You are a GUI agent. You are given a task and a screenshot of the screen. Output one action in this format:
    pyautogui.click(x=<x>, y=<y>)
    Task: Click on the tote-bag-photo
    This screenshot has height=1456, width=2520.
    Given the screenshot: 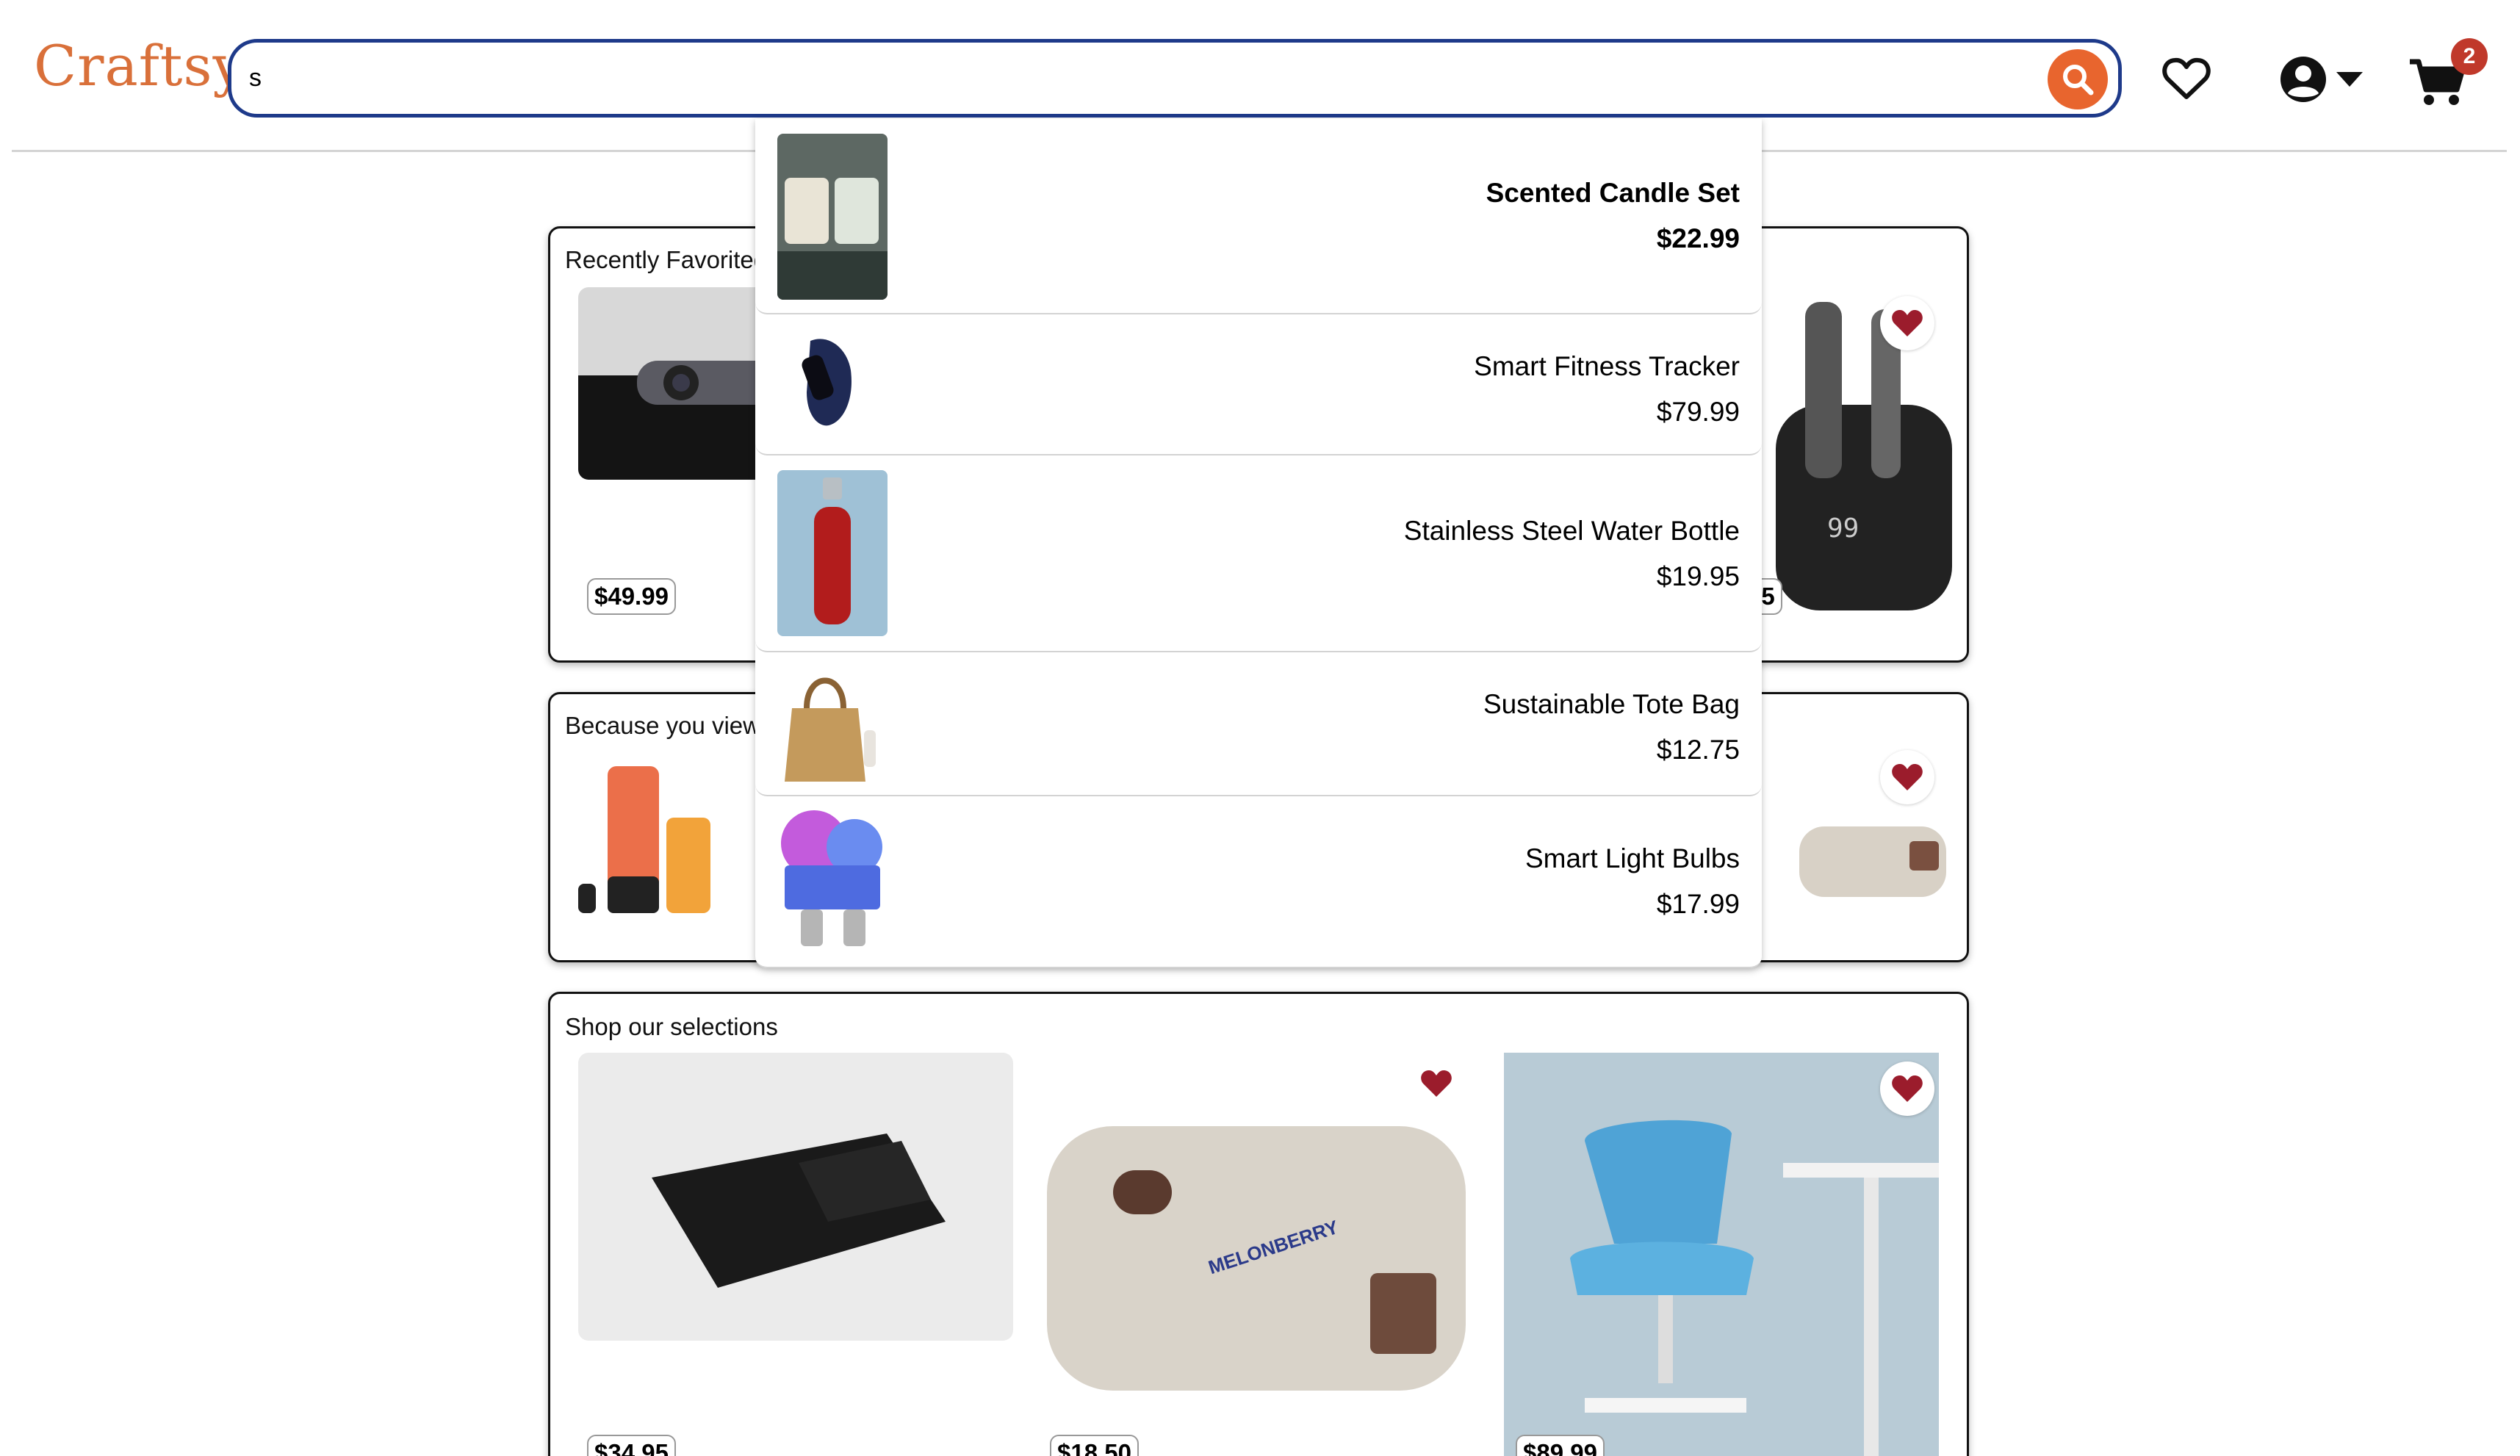 What is the action you would take?
    pyautogui.click(x=832, y=724)
    